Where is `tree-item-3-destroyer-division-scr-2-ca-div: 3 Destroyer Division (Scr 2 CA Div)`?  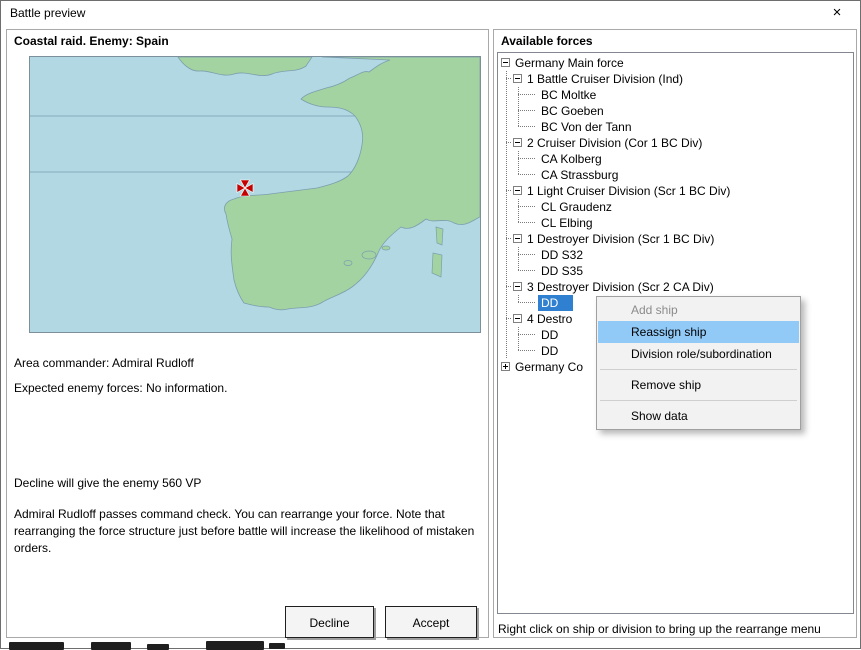 tree-item-3-destroyer-division-scr-2-ca-div: 3 Destroyer Division (Scr 2 CA Div) is located at coordinates (676, 287).